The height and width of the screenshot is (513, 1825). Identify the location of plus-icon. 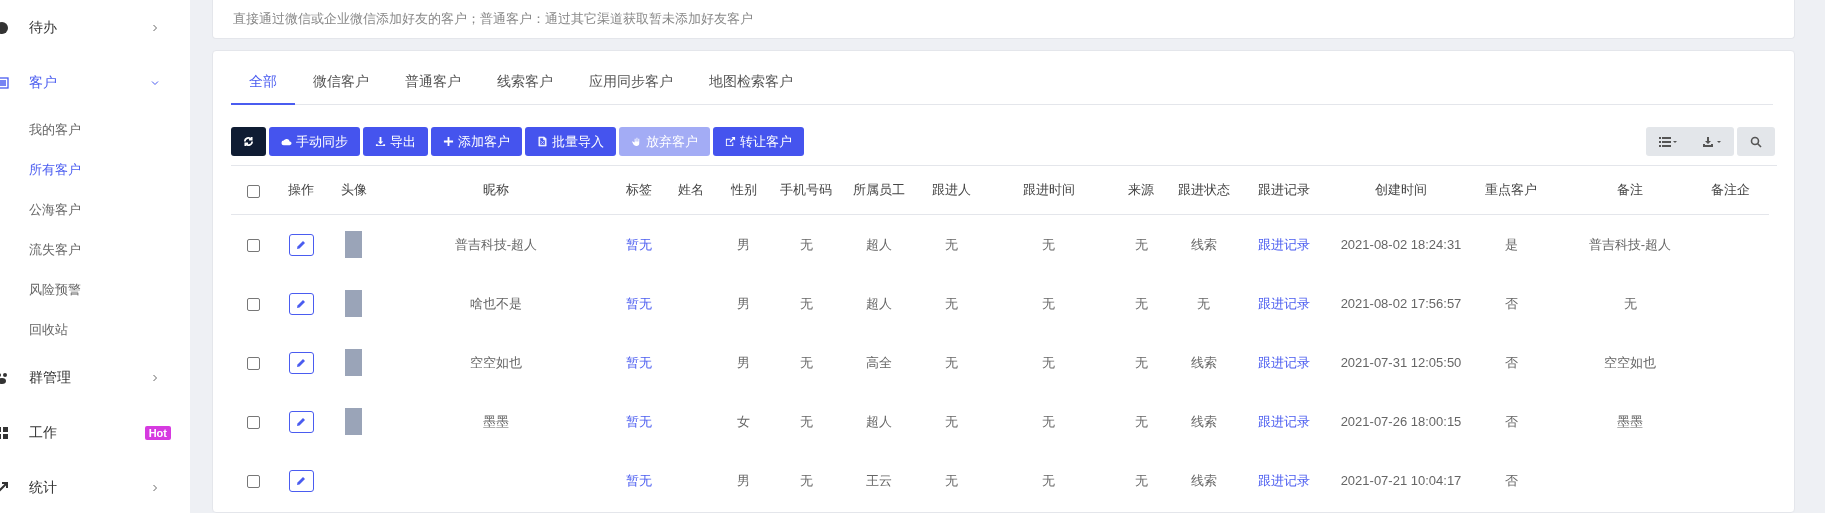
(448, 141).